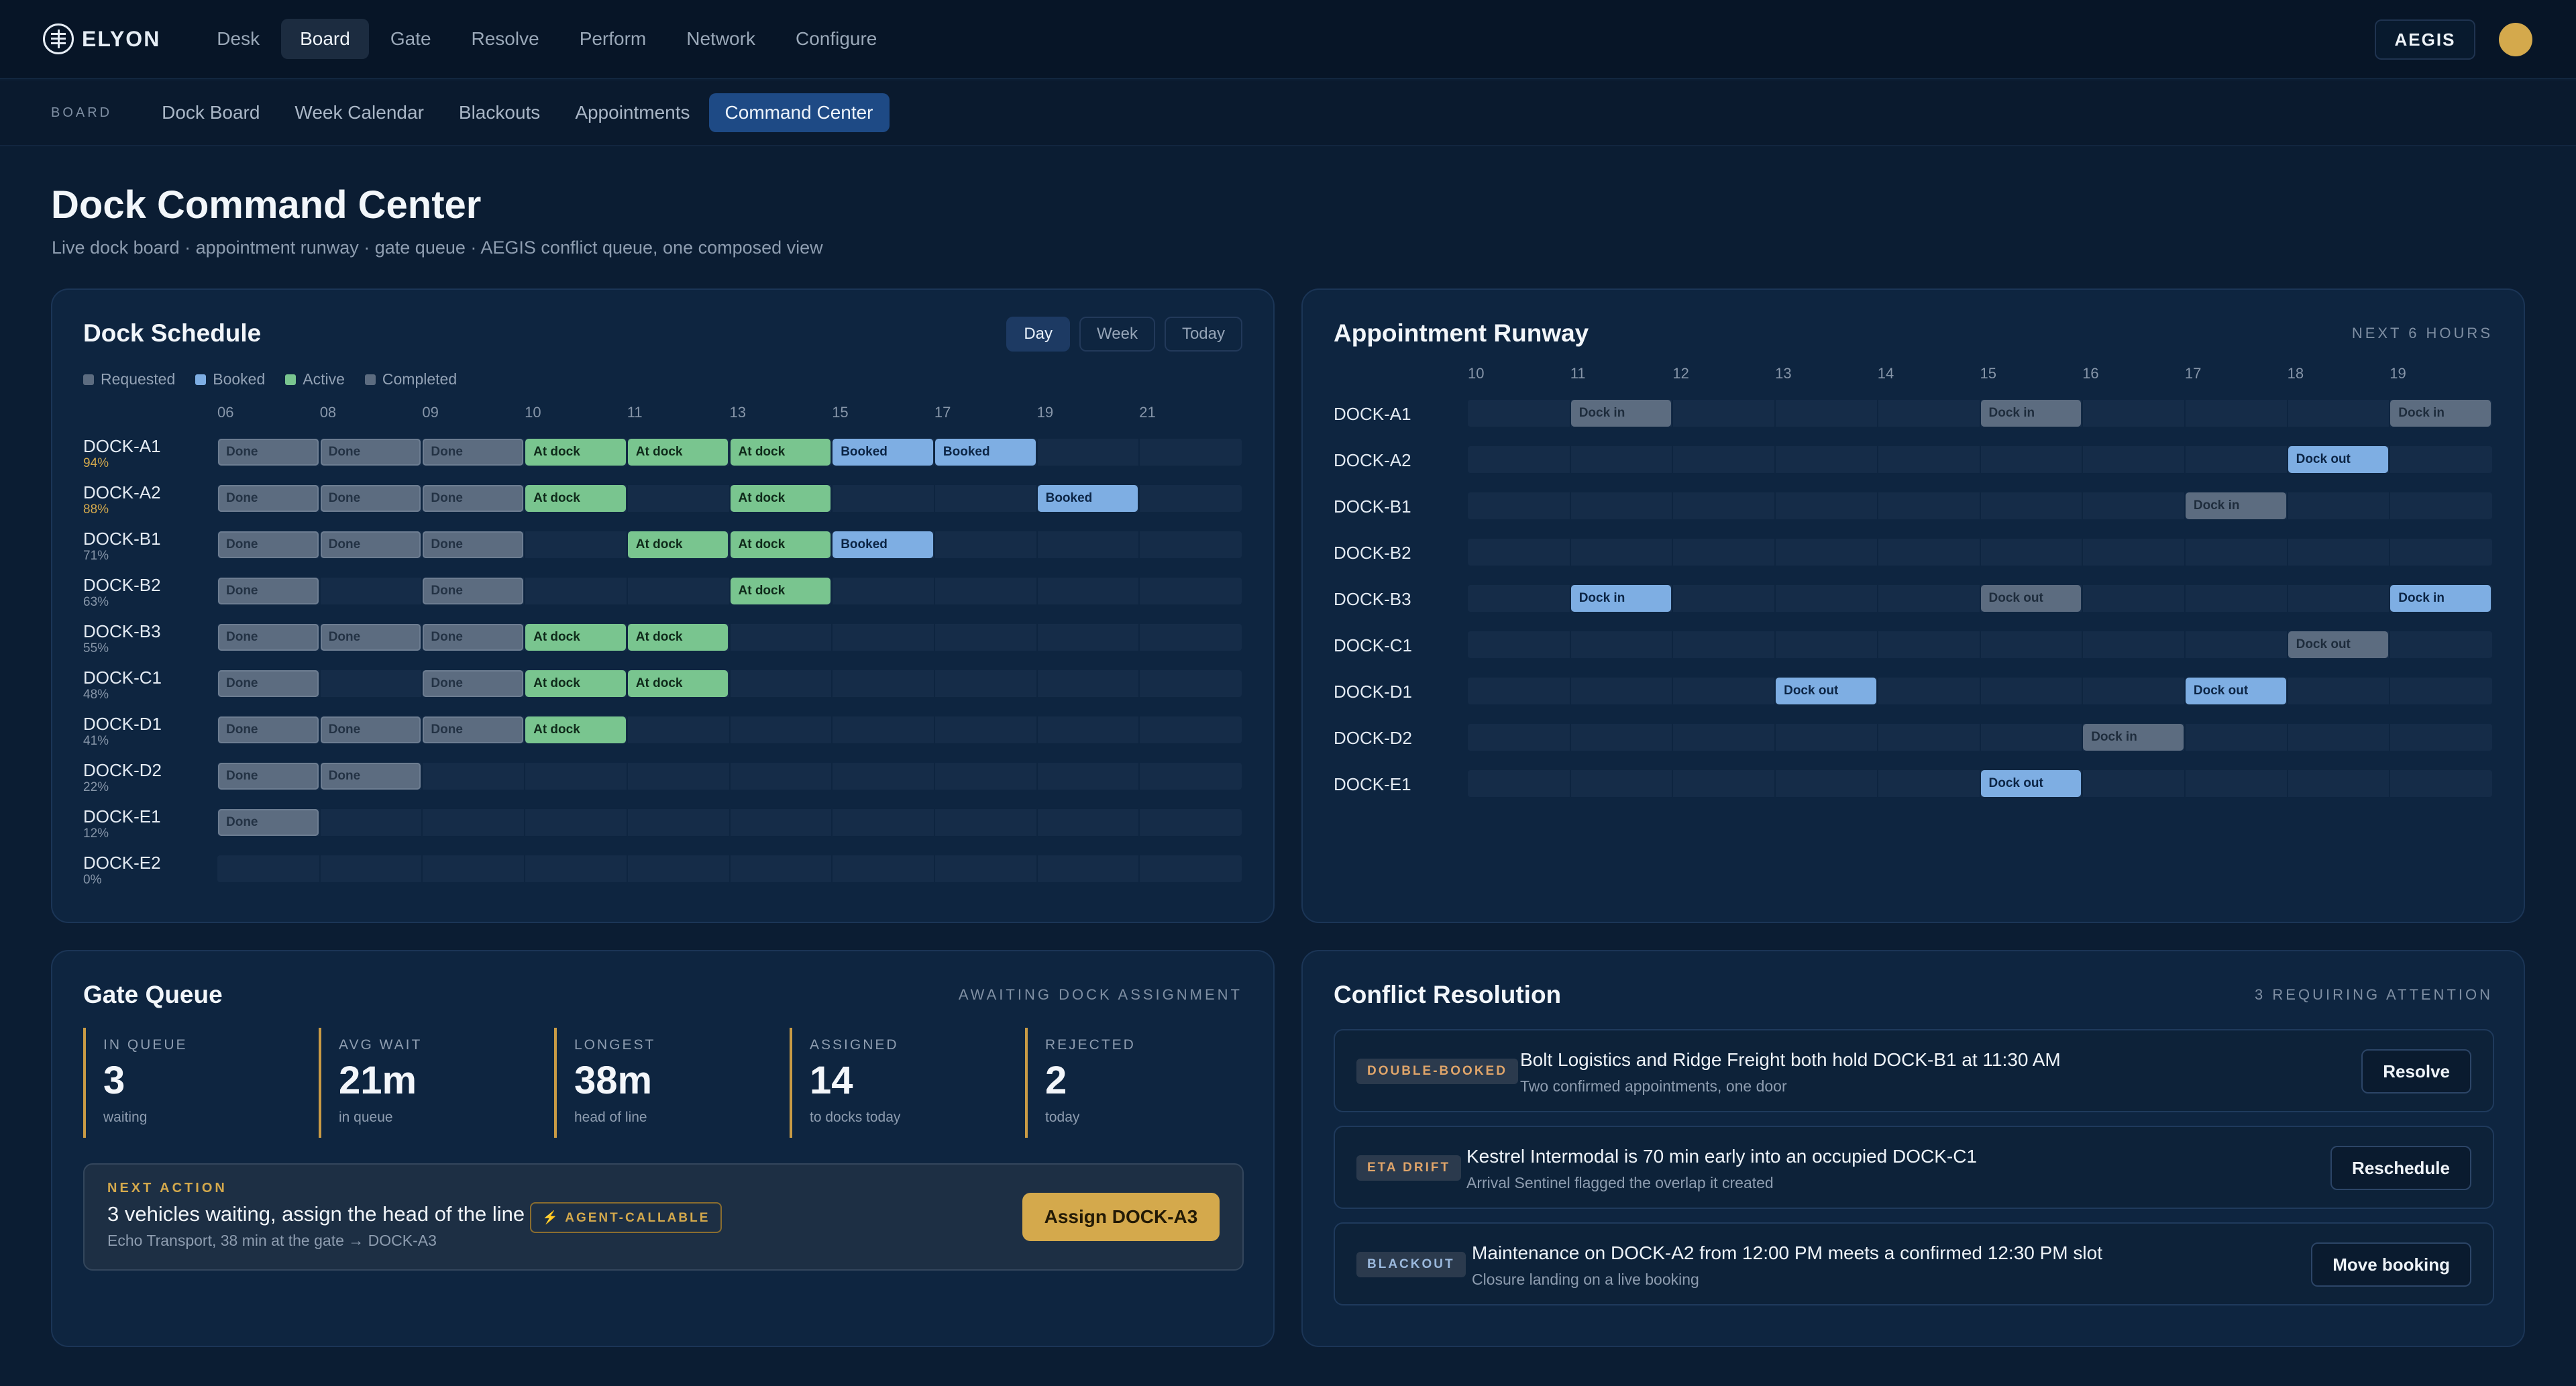 This screenshot has height=1386, width=2576. What do you see at coordinates (499, 112) in the screenshot?
I see `subnav-blackouts: Blackouts` at bounding box center [499, 112].